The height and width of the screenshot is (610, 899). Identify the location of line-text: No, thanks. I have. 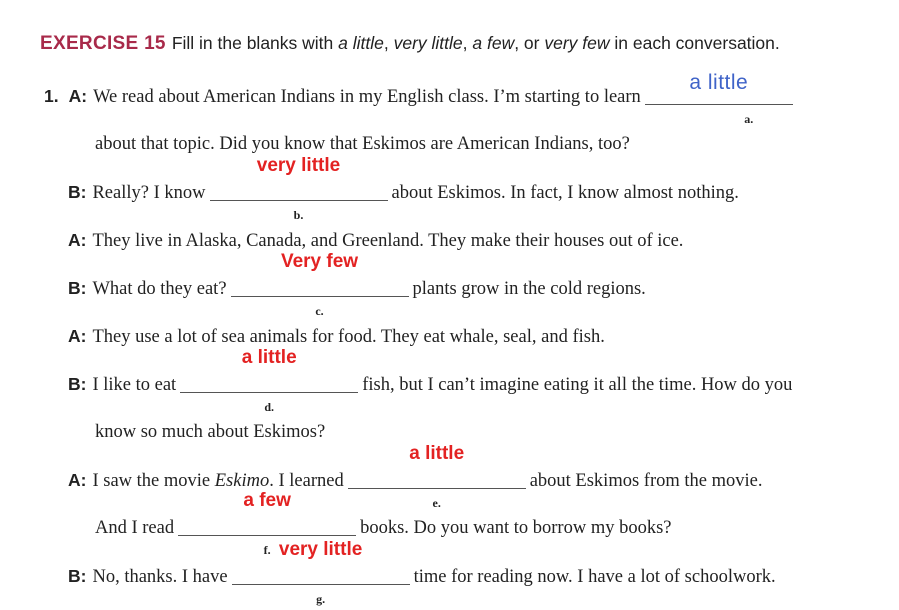
(160, 577).